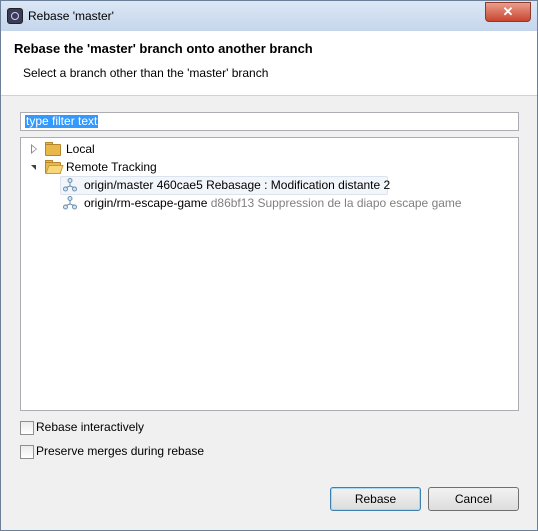  I want to click on tree-node-label: Local, so click(80, 149).